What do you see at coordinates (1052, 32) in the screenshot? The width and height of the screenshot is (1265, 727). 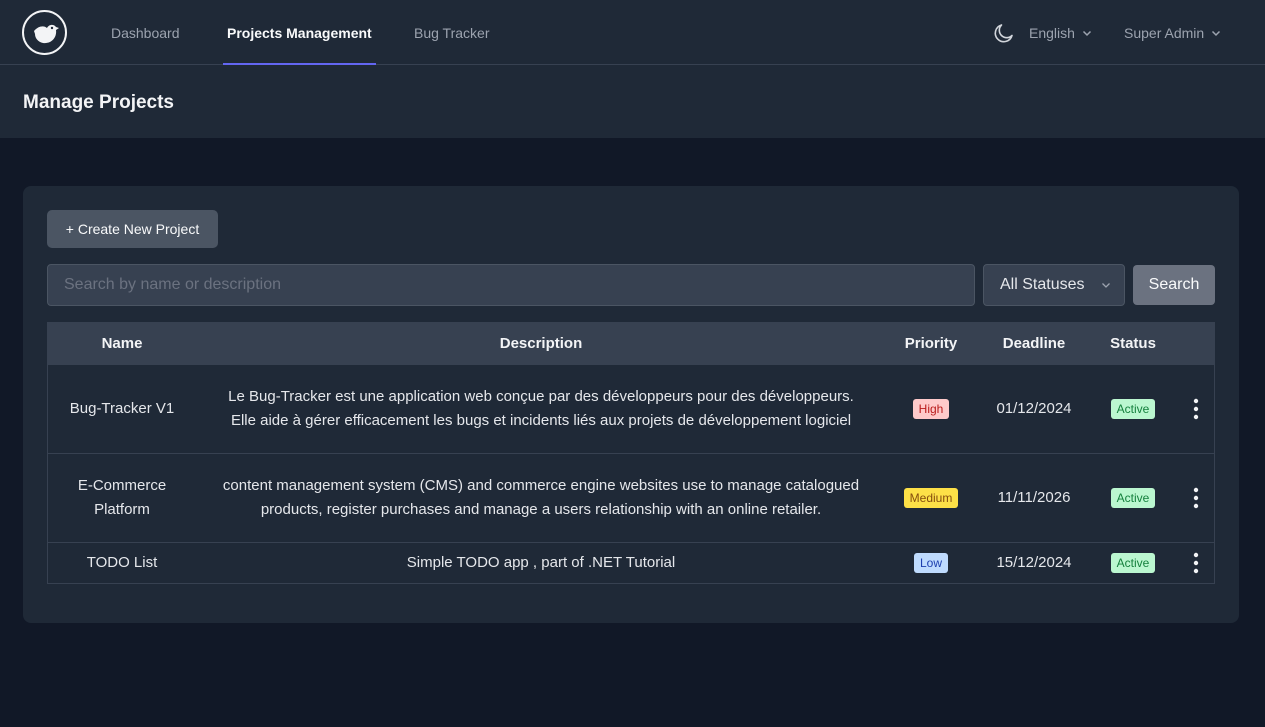 I see `language-label: English` at bounding box center [1052, 32].